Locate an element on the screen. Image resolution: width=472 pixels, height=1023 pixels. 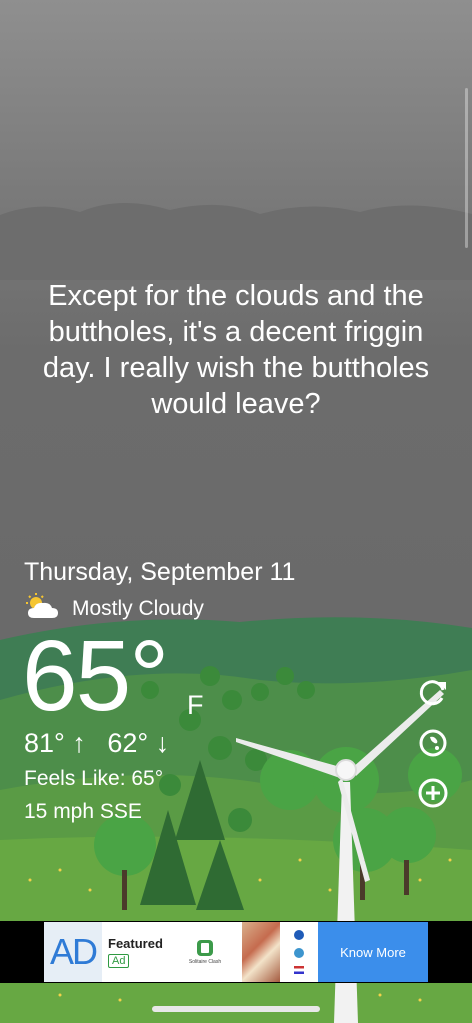
flag-icon is located at coordinates (299, 970).